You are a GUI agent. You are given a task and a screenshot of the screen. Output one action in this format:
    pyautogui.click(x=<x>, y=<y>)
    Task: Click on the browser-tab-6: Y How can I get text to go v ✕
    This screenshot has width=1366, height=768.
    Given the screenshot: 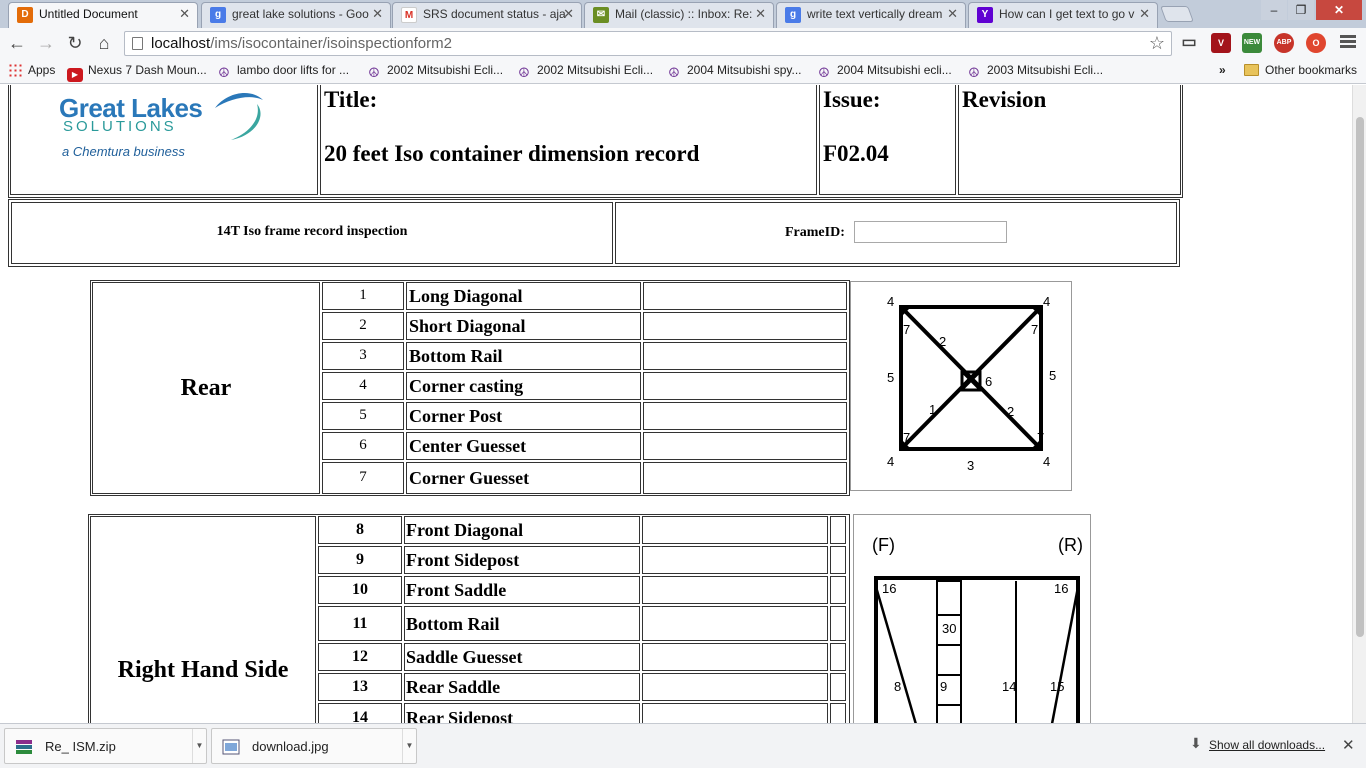 What is the action you would take?
    pyautogui.click(x=1063, y=15)
    